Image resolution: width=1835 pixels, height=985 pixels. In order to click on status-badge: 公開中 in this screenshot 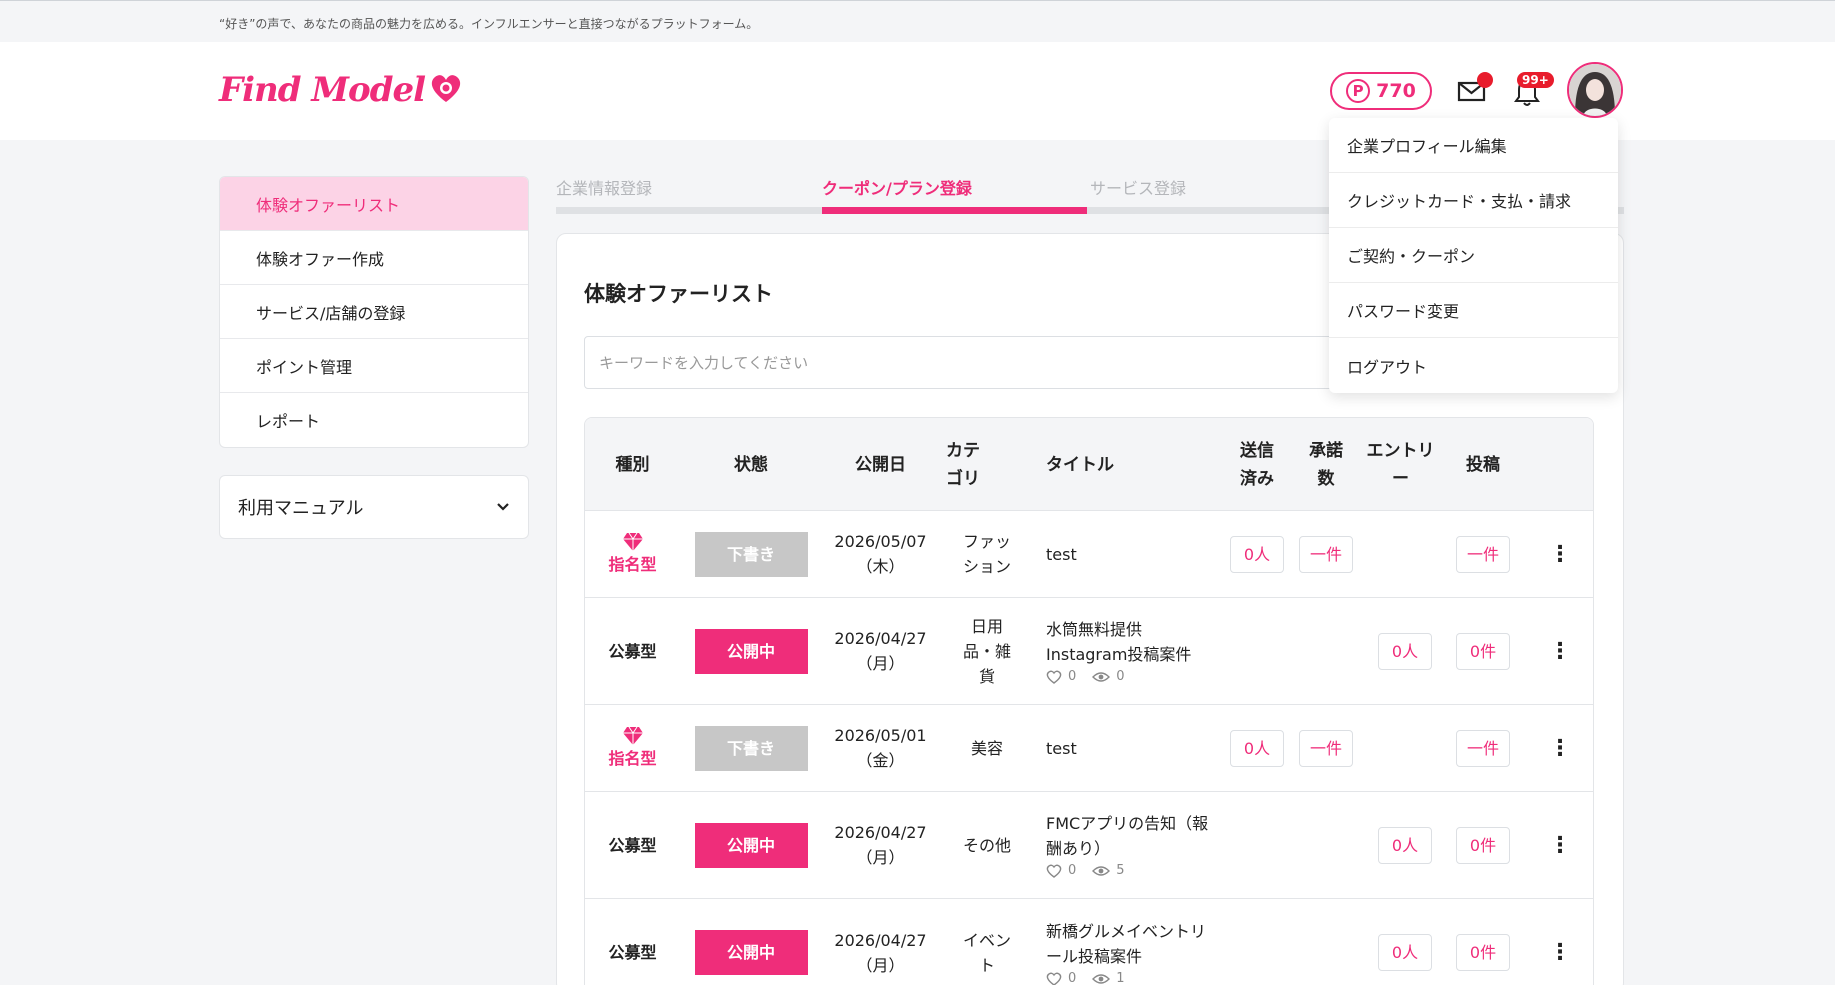, I will do `click(751, 651)`.